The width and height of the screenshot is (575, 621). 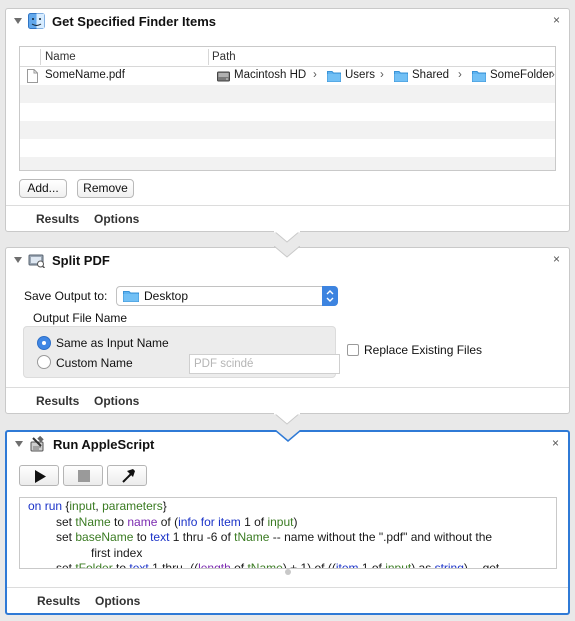 I want to click on path-component: Shared, so click(x=431, y=75).